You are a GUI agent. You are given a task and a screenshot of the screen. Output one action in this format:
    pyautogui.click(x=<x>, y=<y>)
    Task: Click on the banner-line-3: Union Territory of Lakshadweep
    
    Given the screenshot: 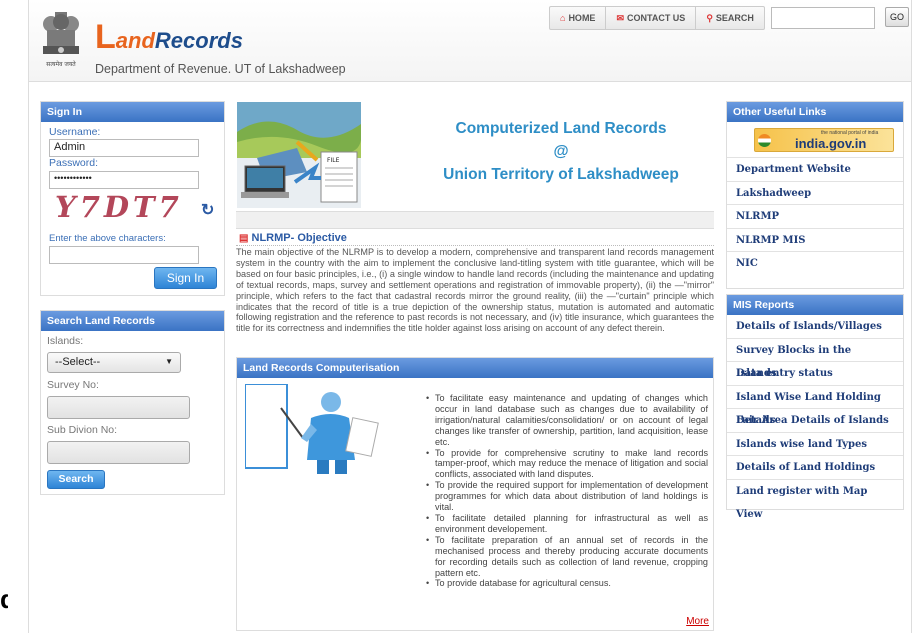 What is the action you would take?
    pyautogui.click(x=561, y=174)
    